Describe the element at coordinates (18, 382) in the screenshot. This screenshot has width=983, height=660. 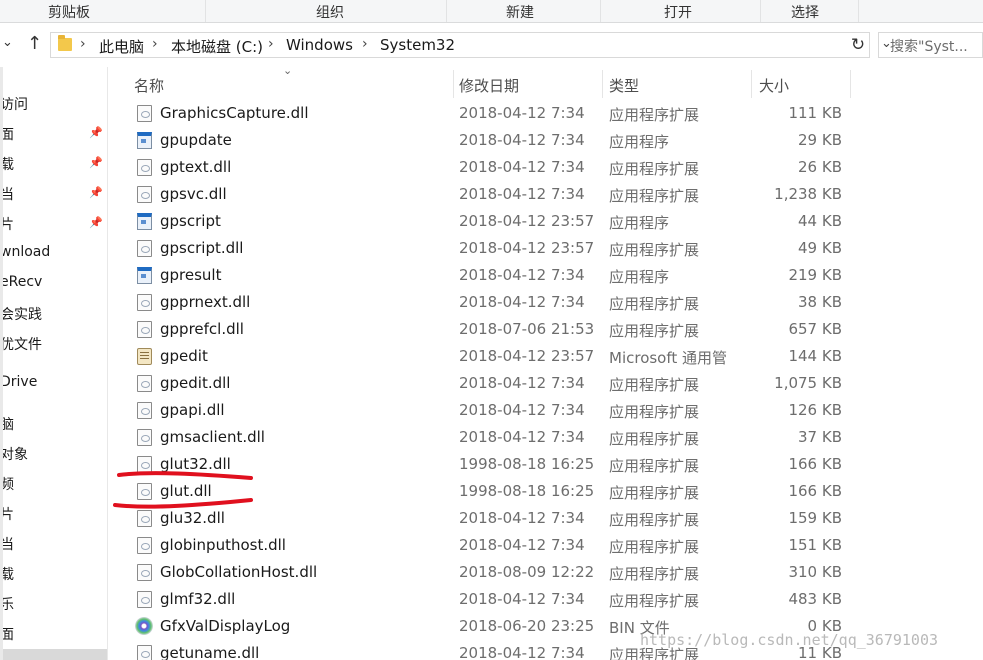
I see `nav-item-onedrive: Drive` at that location.